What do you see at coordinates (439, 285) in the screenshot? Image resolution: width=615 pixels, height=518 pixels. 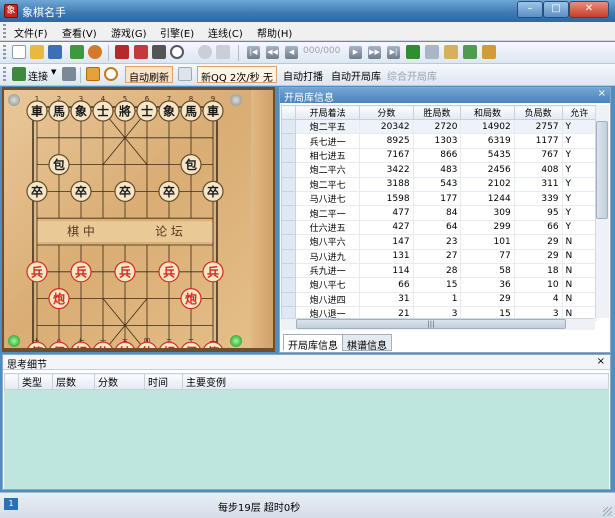 I see `openbook-row: 炮八平七 66 15 36 10 N` at bounding box center [439, 285].